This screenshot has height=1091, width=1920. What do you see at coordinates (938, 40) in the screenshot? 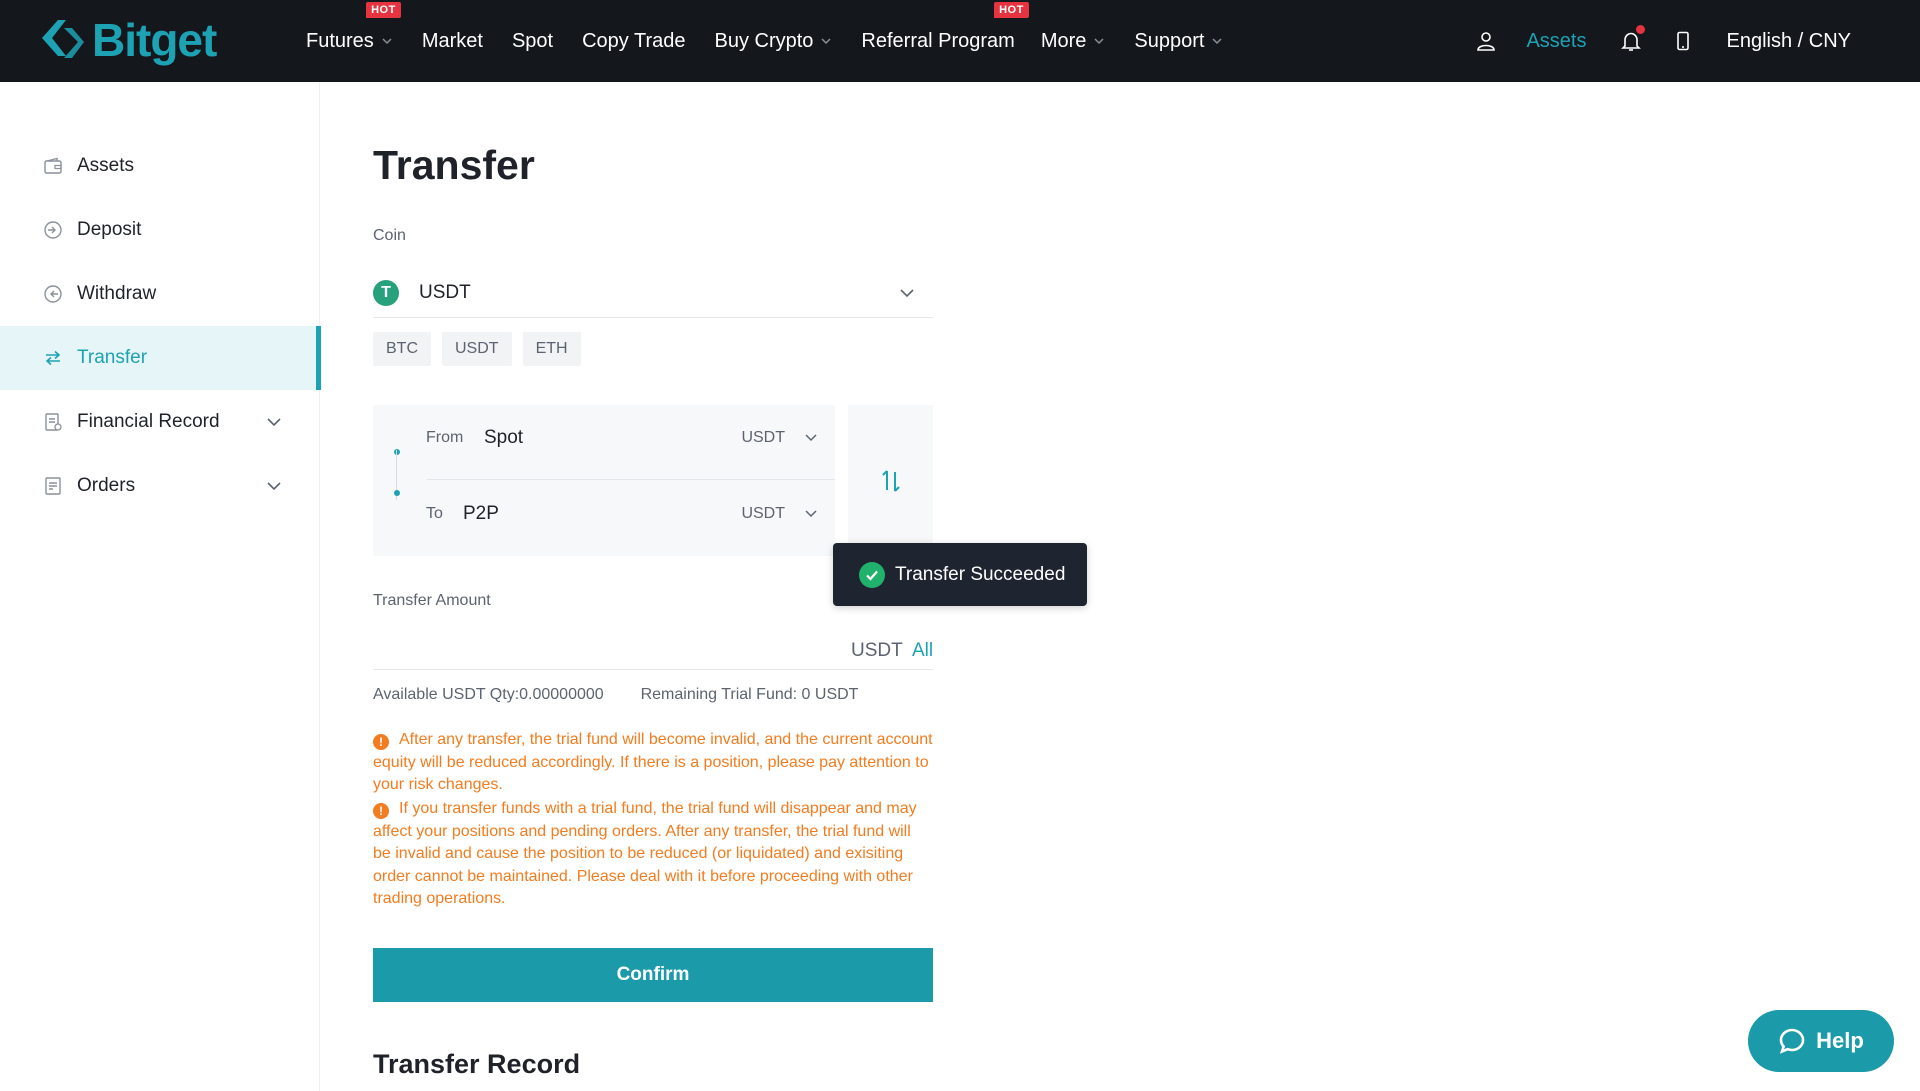
I see `nav-referral-program-label: Referral Program` at bounding box center [938, 40].